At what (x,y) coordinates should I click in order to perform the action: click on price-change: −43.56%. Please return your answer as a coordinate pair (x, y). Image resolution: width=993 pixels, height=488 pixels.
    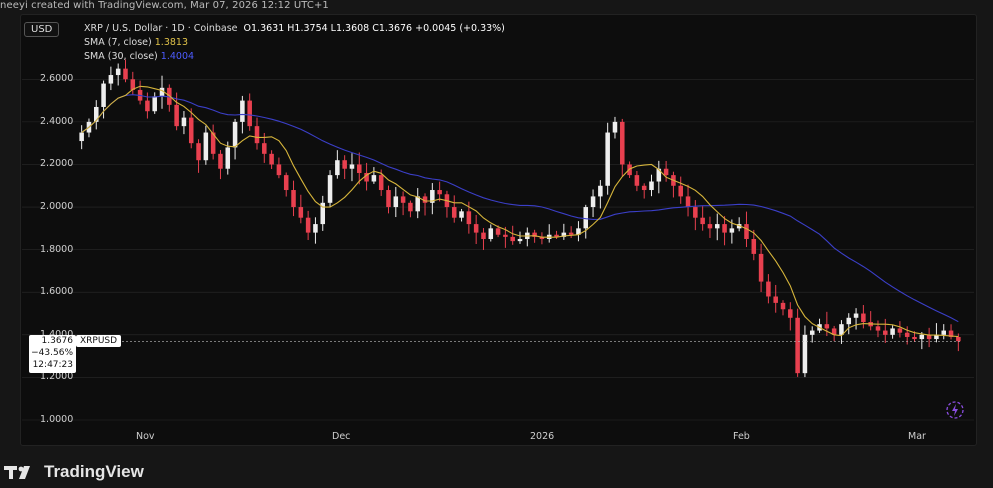
    Looking at the image, I should click on (52, 353).